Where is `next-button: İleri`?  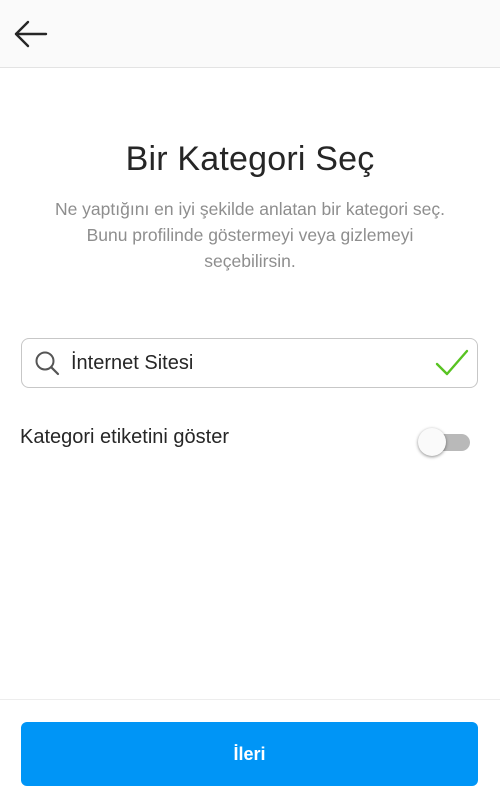
next-button: İleri is located at coordinates (249, 754).